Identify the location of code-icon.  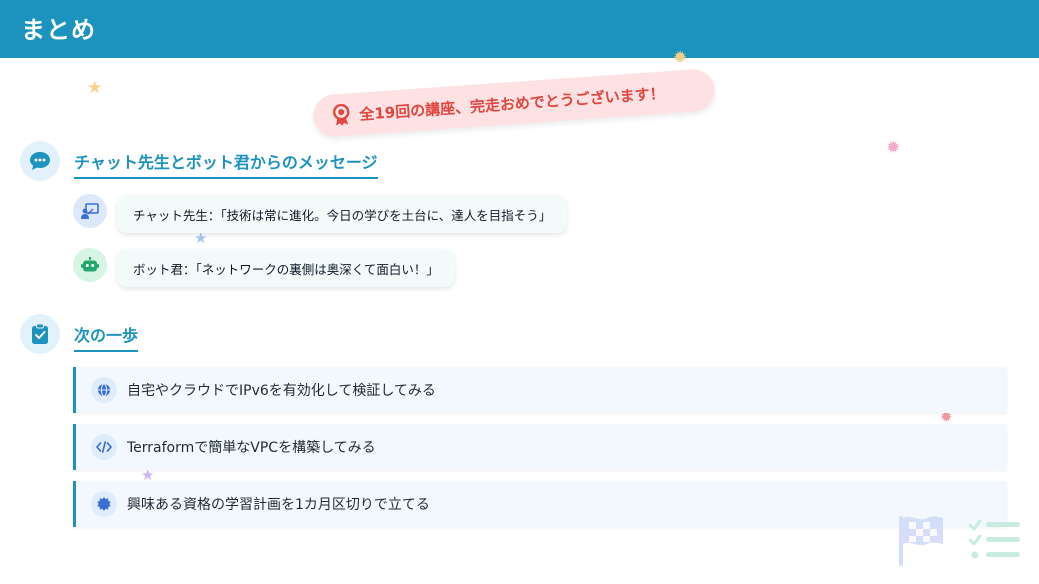
(104, 447).